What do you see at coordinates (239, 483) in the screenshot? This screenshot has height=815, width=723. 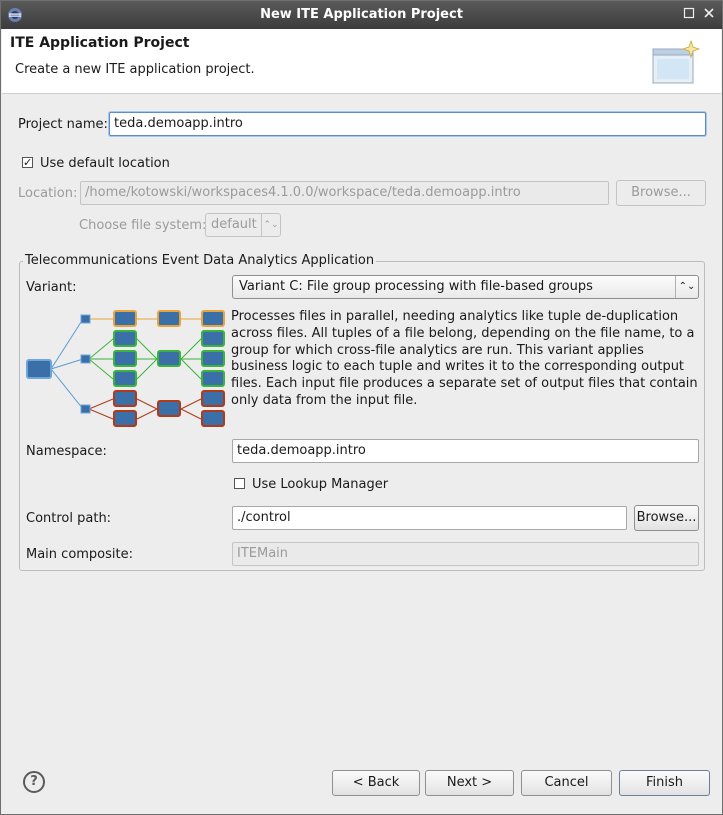 I see `use-lookup-manager-checkbox` at bounding box center [239, 483].